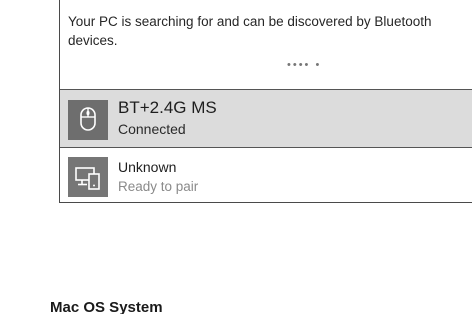 The image size is (472, 314). I want to click on device-state: Ready to pair, so click(158, 186).